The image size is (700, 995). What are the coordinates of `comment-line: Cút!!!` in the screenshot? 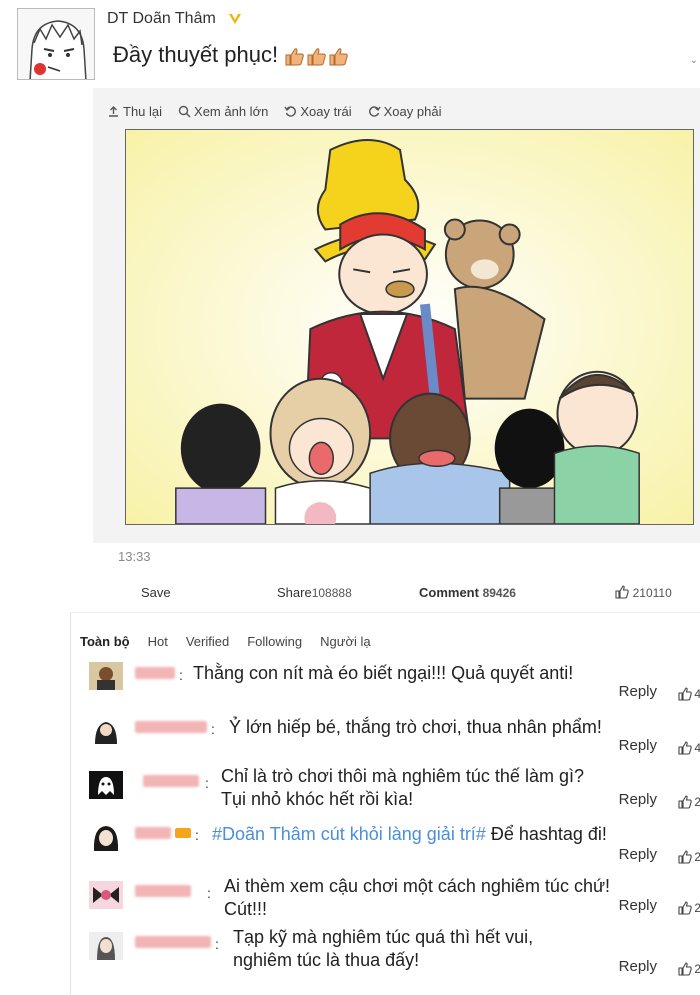 It's located at (246, 909).